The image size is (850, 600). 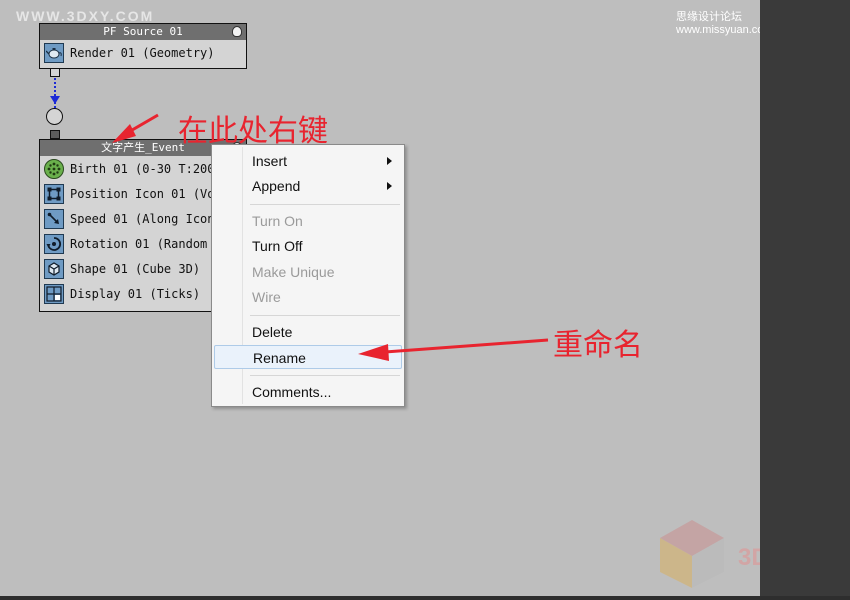 What do you see at coordinates (598, 345) in the screenshot?
I see `annotation-rename: 重命名` at bounding box center [598, 345].